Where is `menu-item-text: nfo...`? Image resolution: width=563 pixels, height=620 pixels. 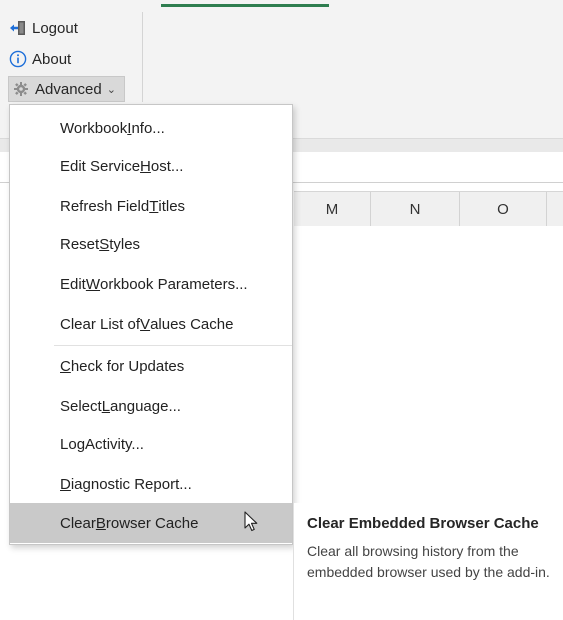 menu-item-text: nfo... is located at coordinates (148, 128).